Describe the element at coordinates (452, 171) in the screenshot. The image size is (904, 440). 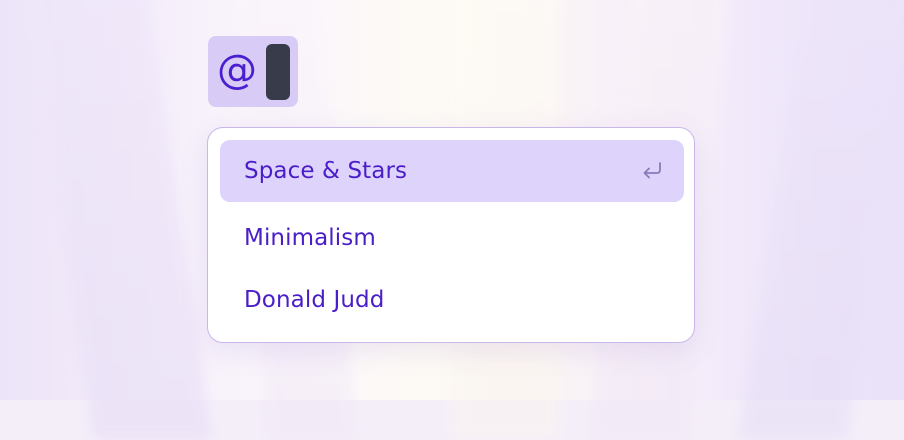
I see `suggestion-item-space-stars: Space & Stars` at that location.